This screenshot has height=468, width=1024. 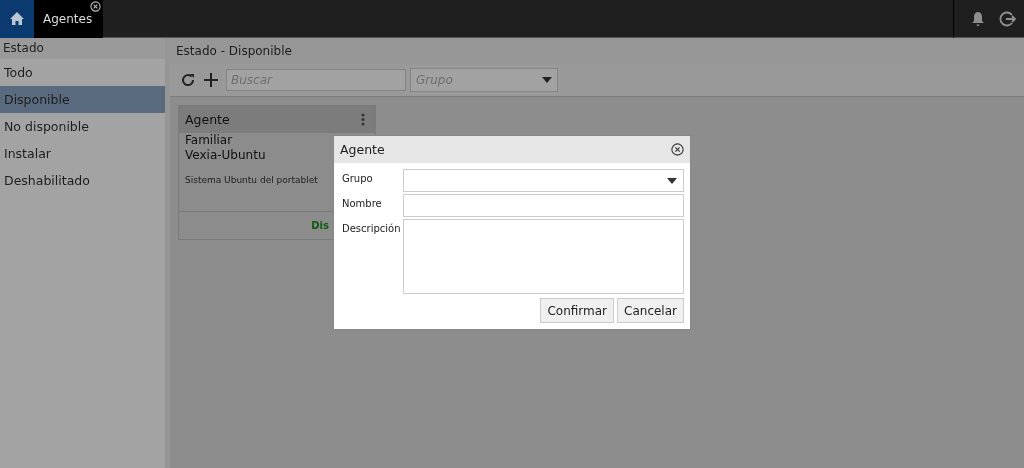 What do you see at coordinates (320, 225) in the screenshot?
I see `agent-status: Dis` at bounding box center [320, 225].